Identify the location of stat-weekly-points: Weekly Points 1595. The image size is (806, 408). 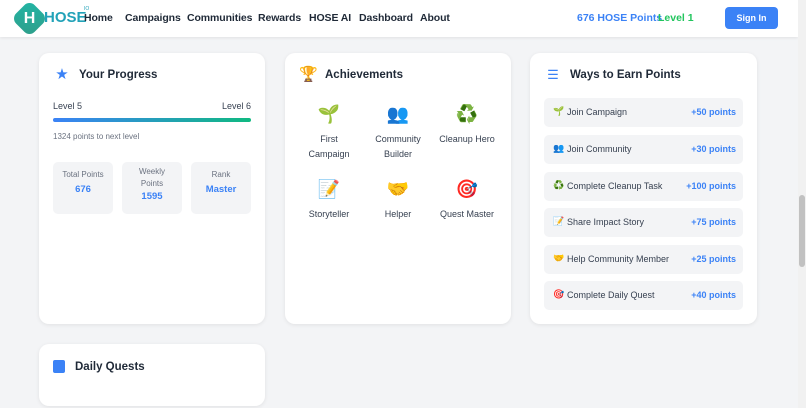
(152, 188).